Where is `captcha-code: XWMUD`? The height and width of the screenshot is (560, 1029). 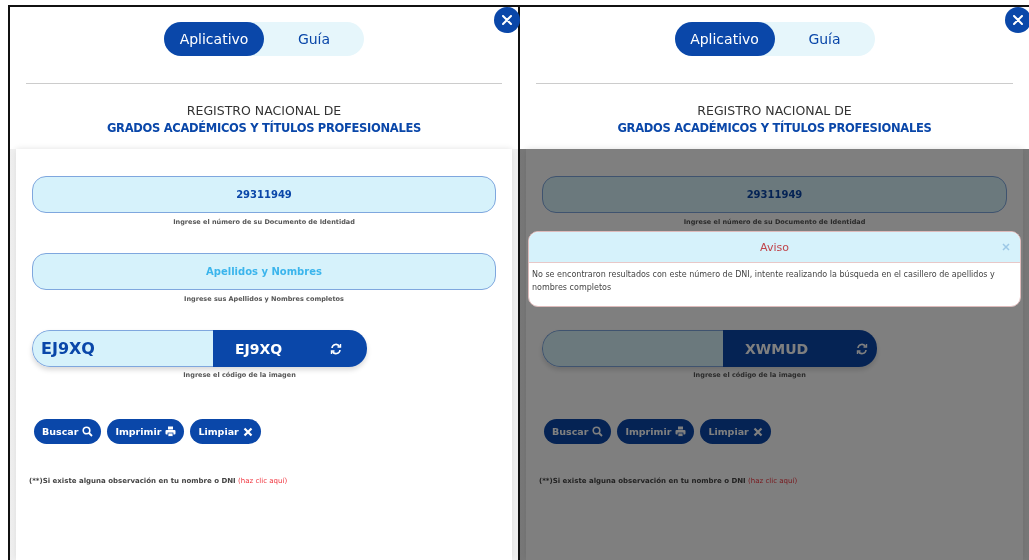 captcha-code: XWMUD is located at coordinates (777, 348).